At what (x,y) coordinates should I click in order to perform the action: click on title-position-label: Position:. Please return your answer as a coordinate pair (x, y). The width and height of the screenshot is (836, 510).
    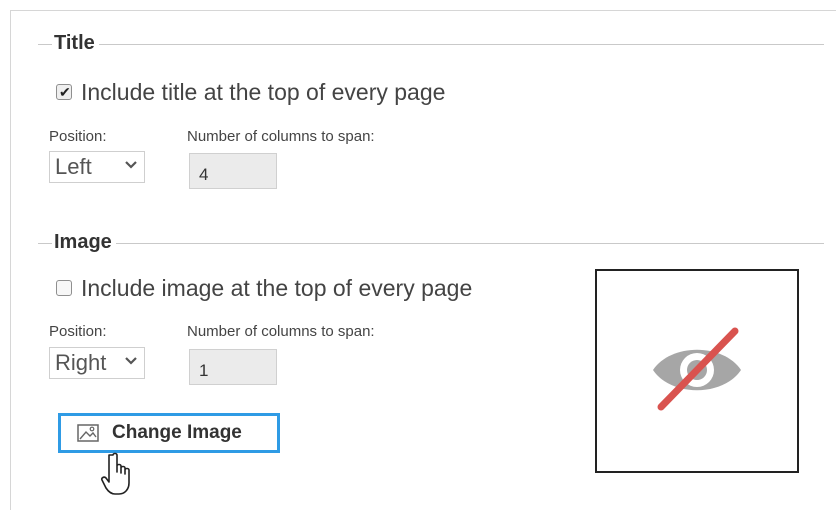
    Looking at the image, I should click on (78, 136).